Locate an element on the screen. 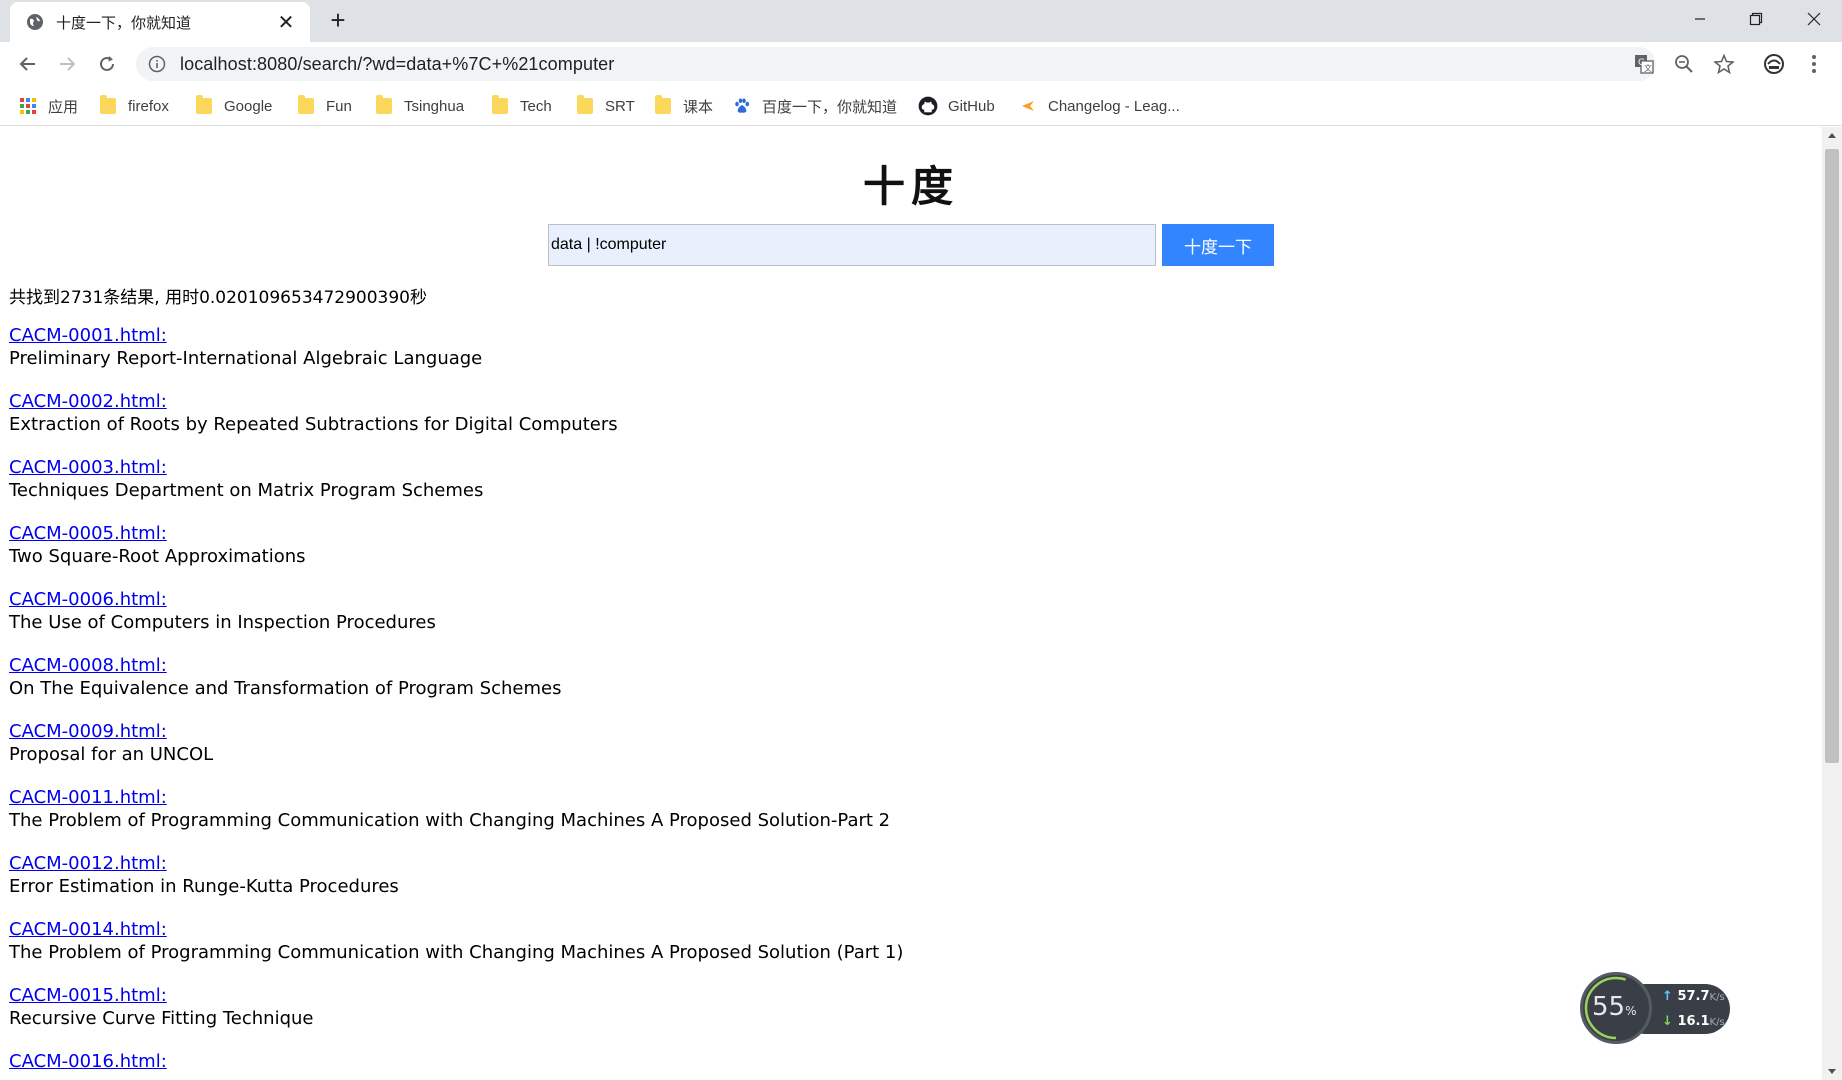 The width and height of the screenshot is (1842, 1080). bookmark-baidu: 百度一下，你就知道 is located at coordinates (815, 106).